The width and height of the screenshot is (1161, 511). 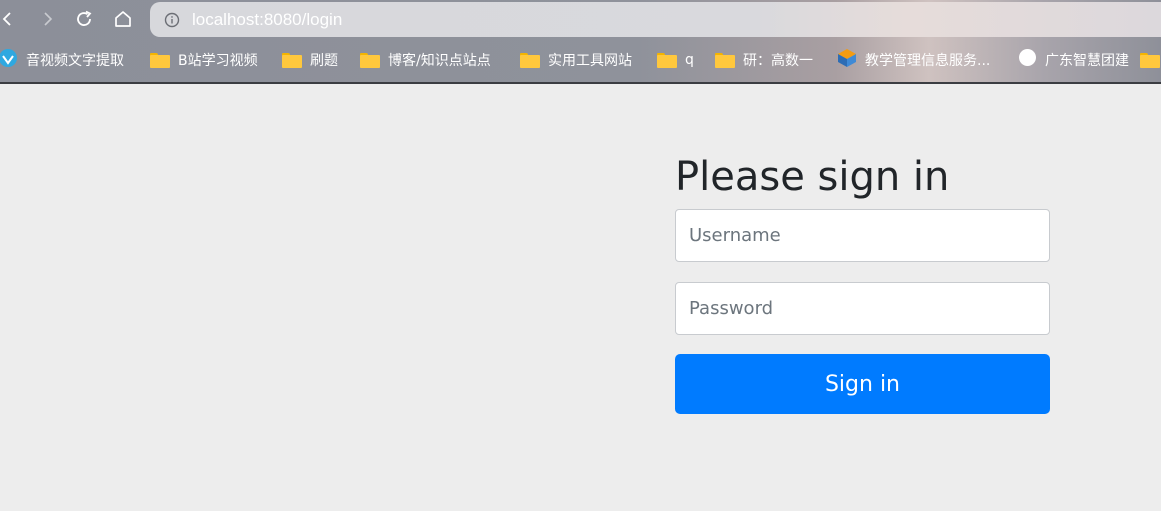 I want to click on username-input, so click(x=862, y=235).